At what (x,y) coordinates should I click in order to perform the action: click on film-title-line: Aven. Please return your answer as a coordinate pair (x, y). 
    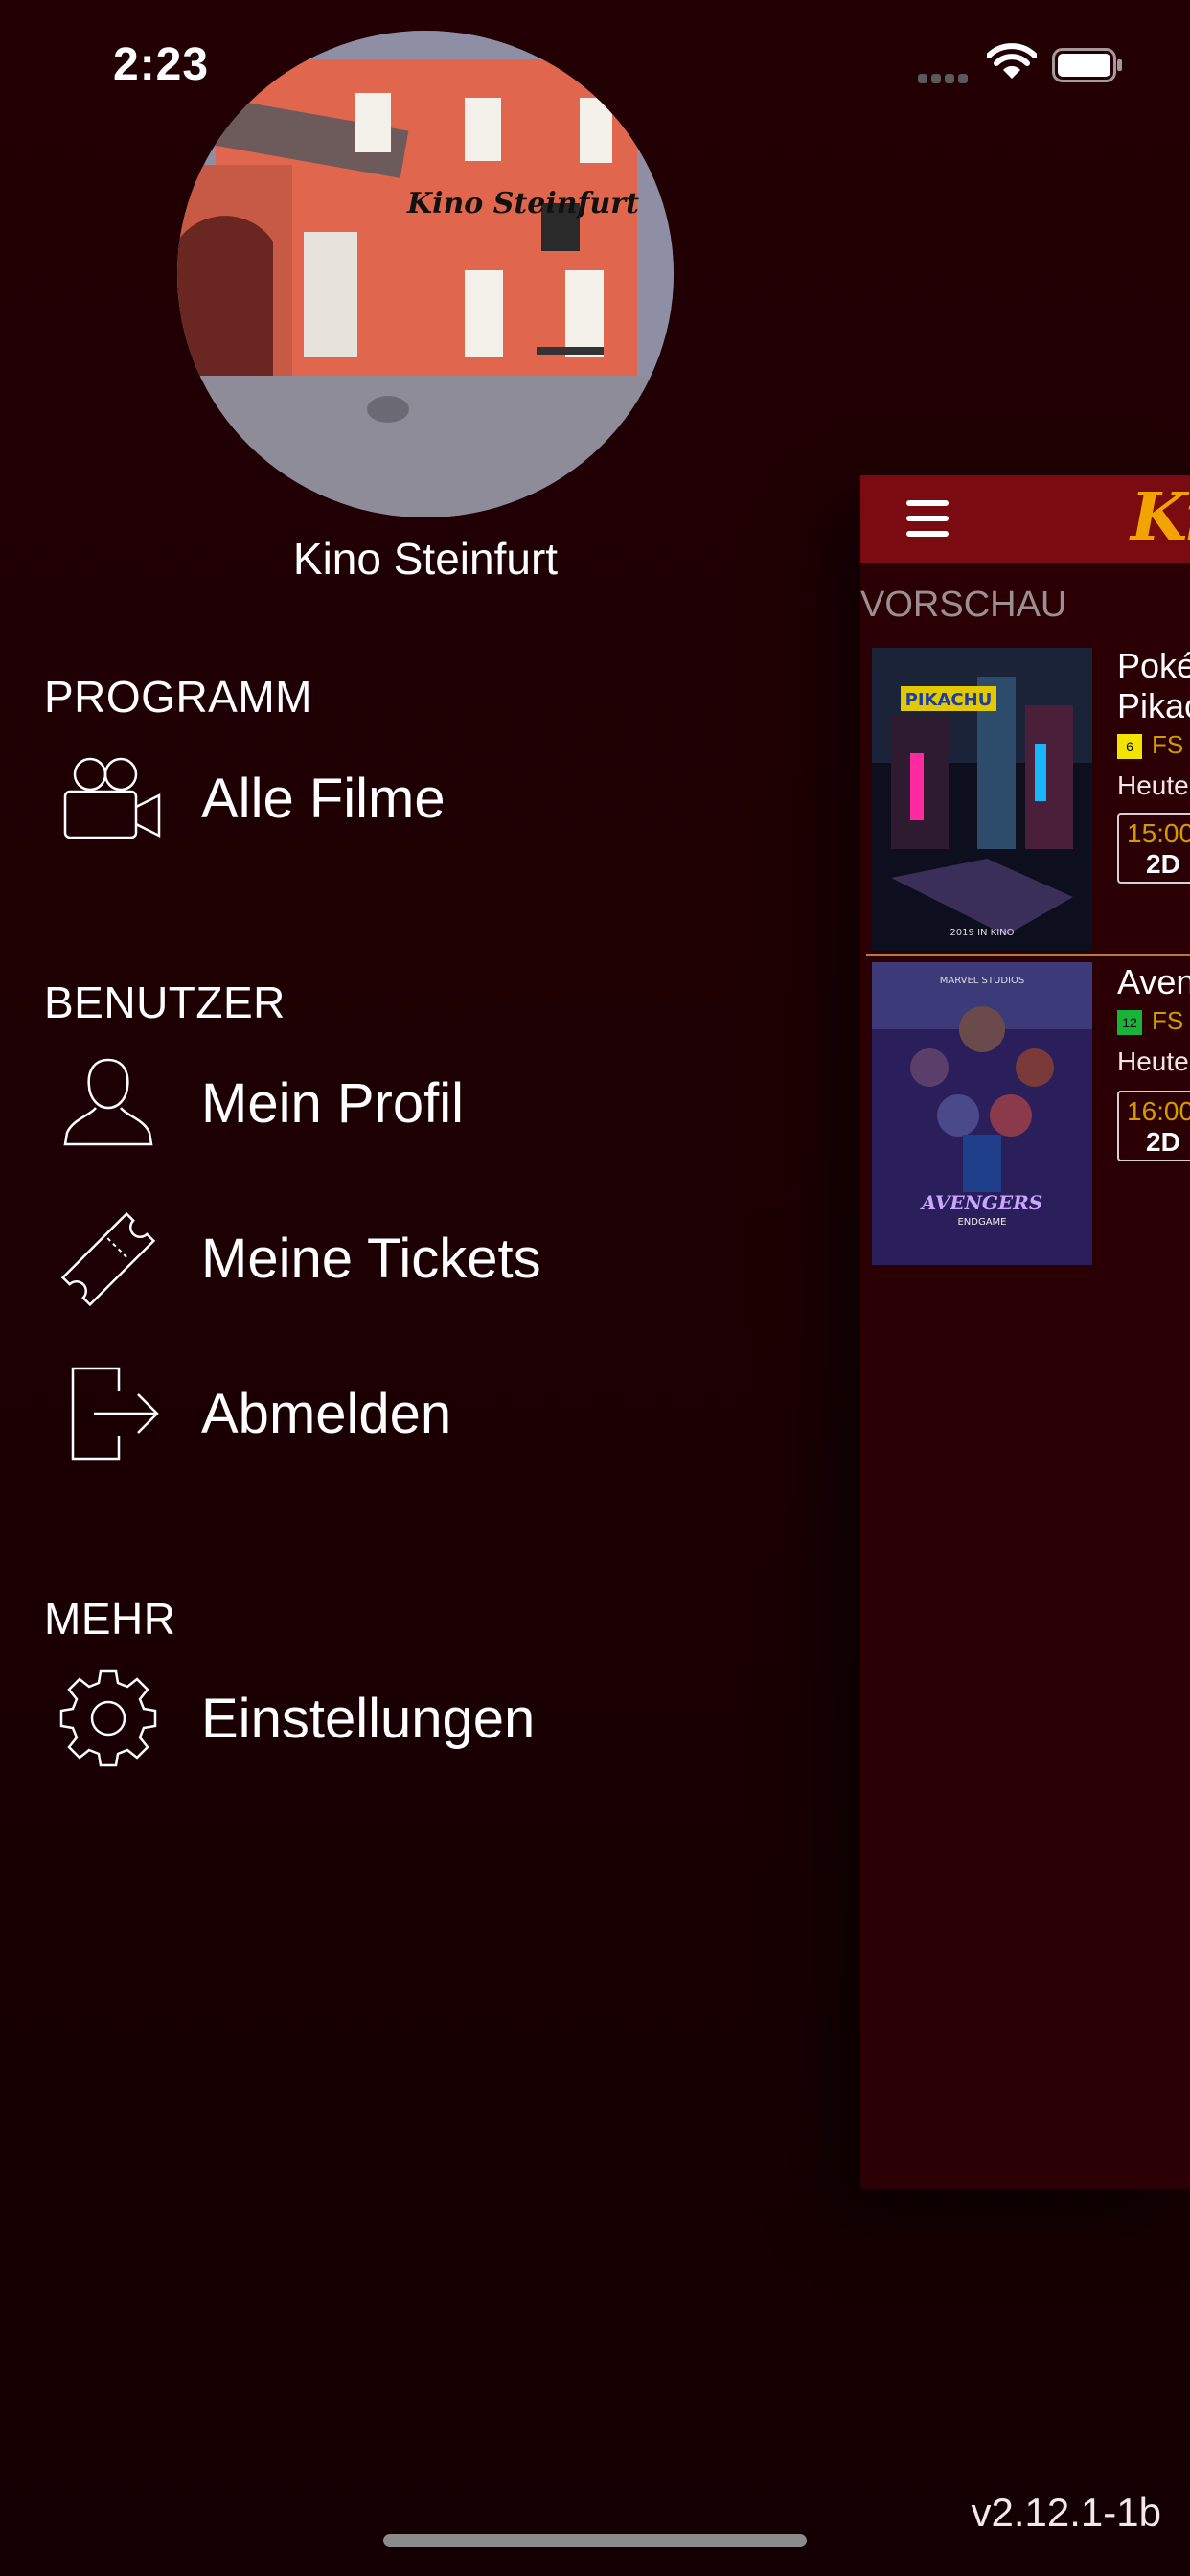
    Looking at the image, I should click on (1154, 982).